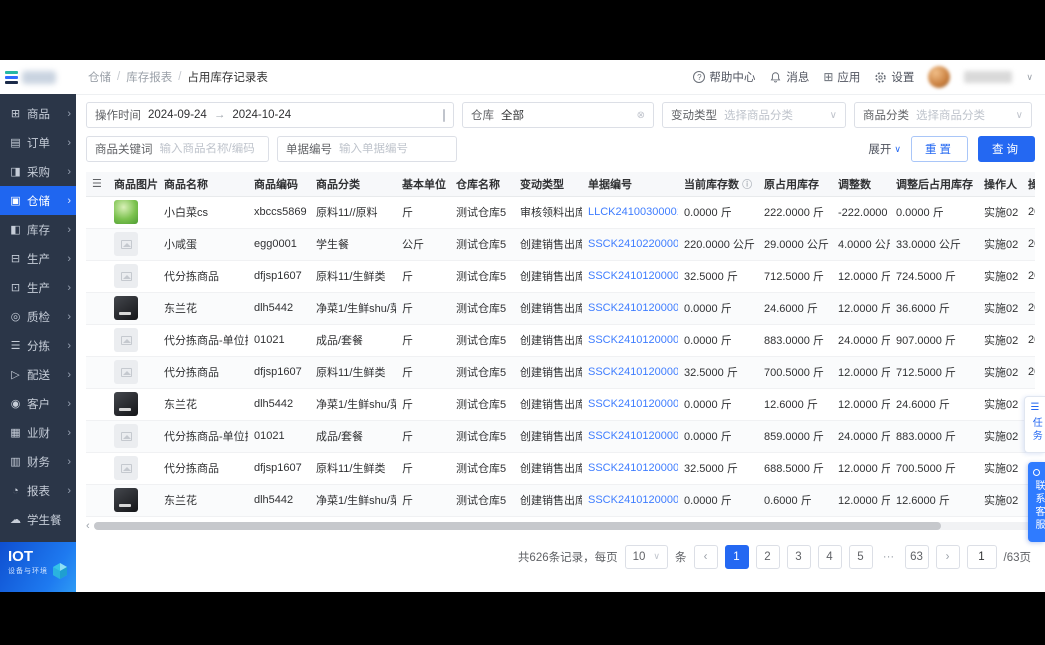 The height and width of the screenshot is (645, 1045). What do you see at coordinates (1006, 149) in the screenshot?
I see `search-button: 查询` at bounding box center [1006, 149].